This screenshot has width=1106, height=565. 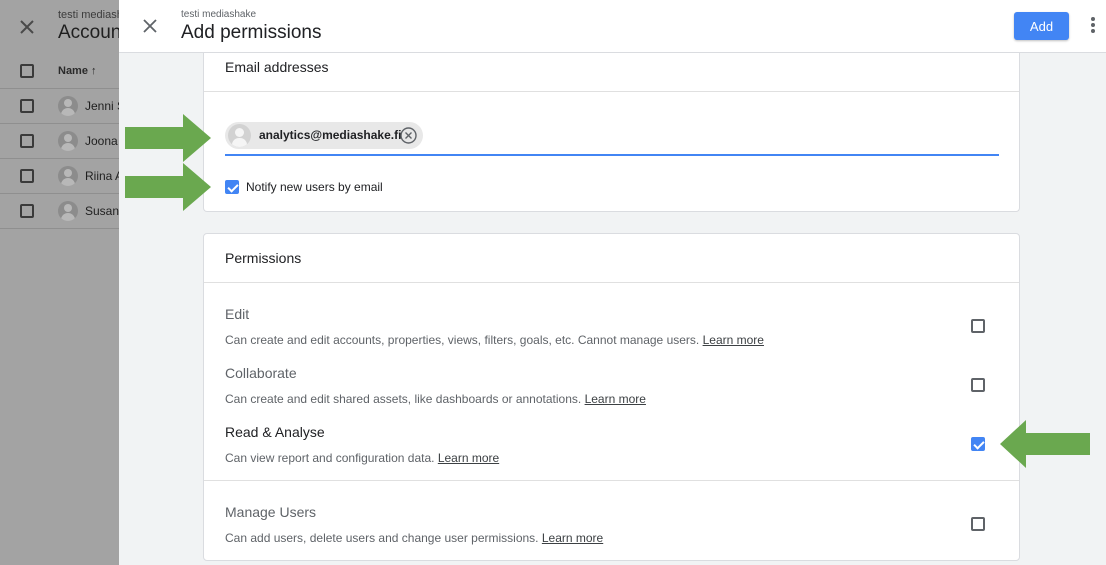 What do you see at coordinates (239, 135) in the screenshot?
I see `person-icon` at bounding box center [239, 135].